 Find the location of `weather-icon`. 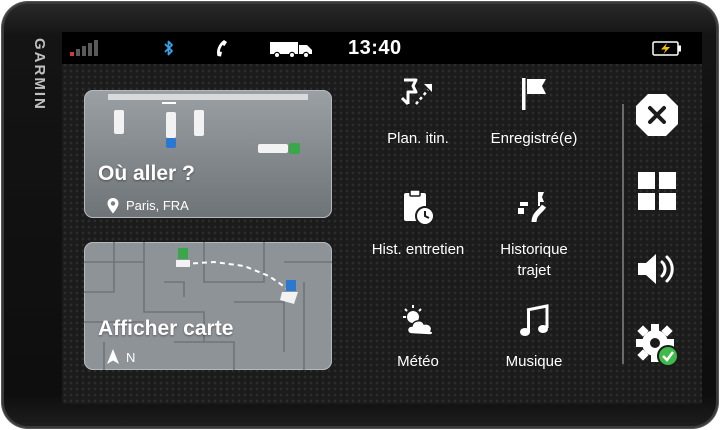

weather-icon is located at coordinates (418, 320).